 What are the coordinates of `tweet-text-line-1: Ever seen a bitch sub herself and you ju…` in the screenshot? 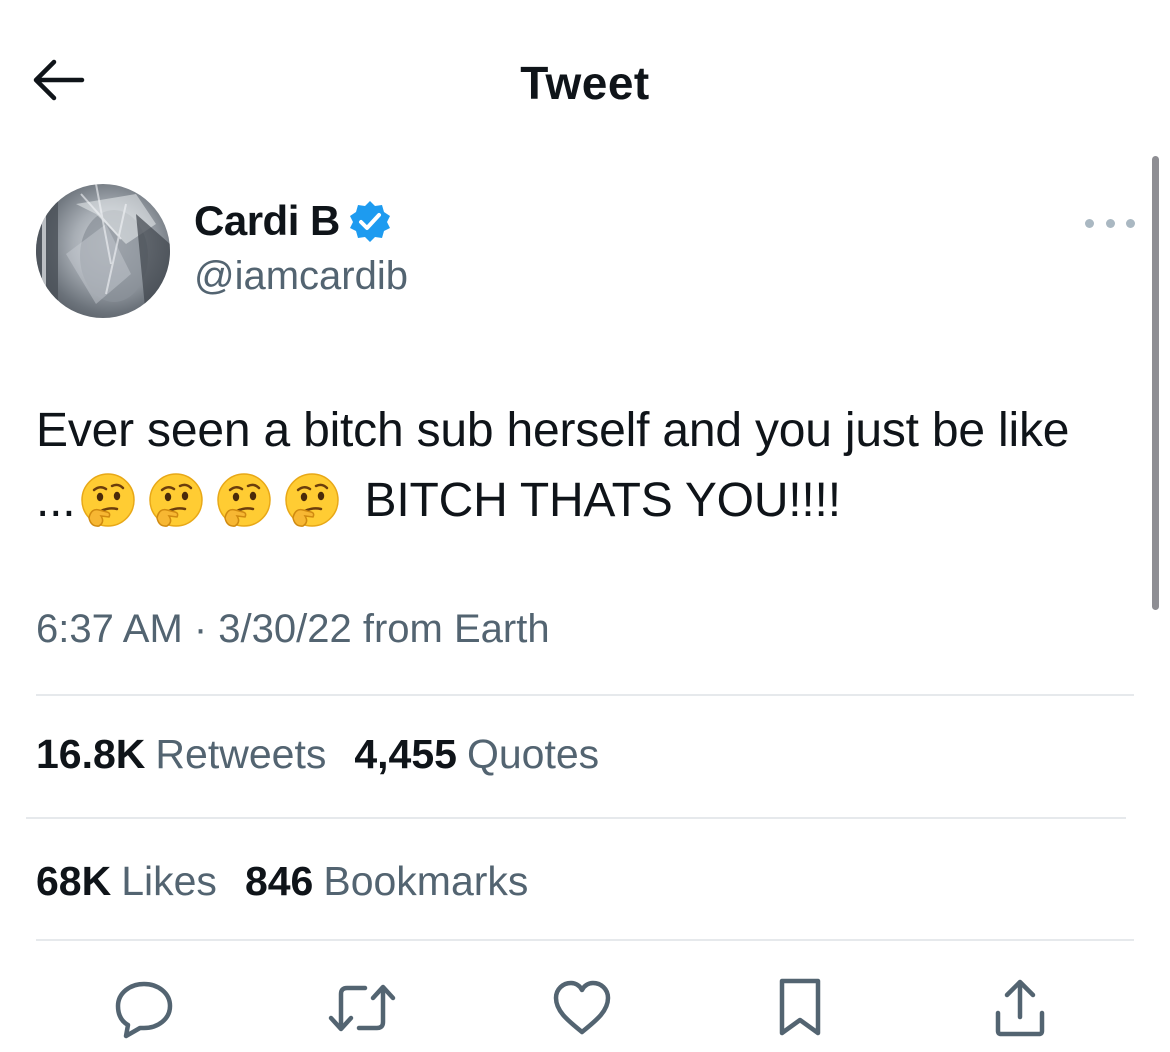 It's located at (553, 430).